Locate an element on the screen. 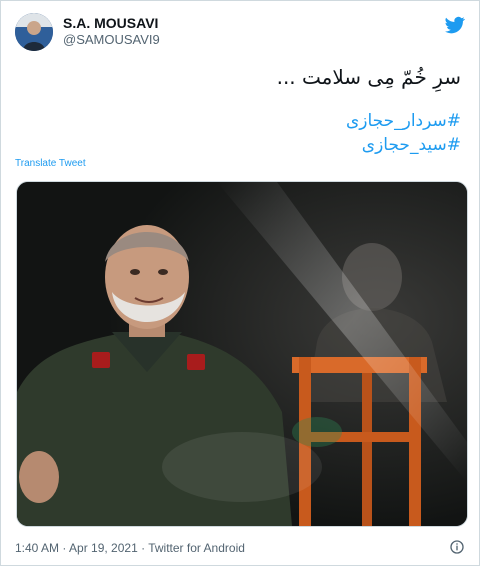 The width and height of the screenshot is (480, 566). hashtag-list: #سردار_حجازی #سید_حجازی is located at coordinates (241, 133).